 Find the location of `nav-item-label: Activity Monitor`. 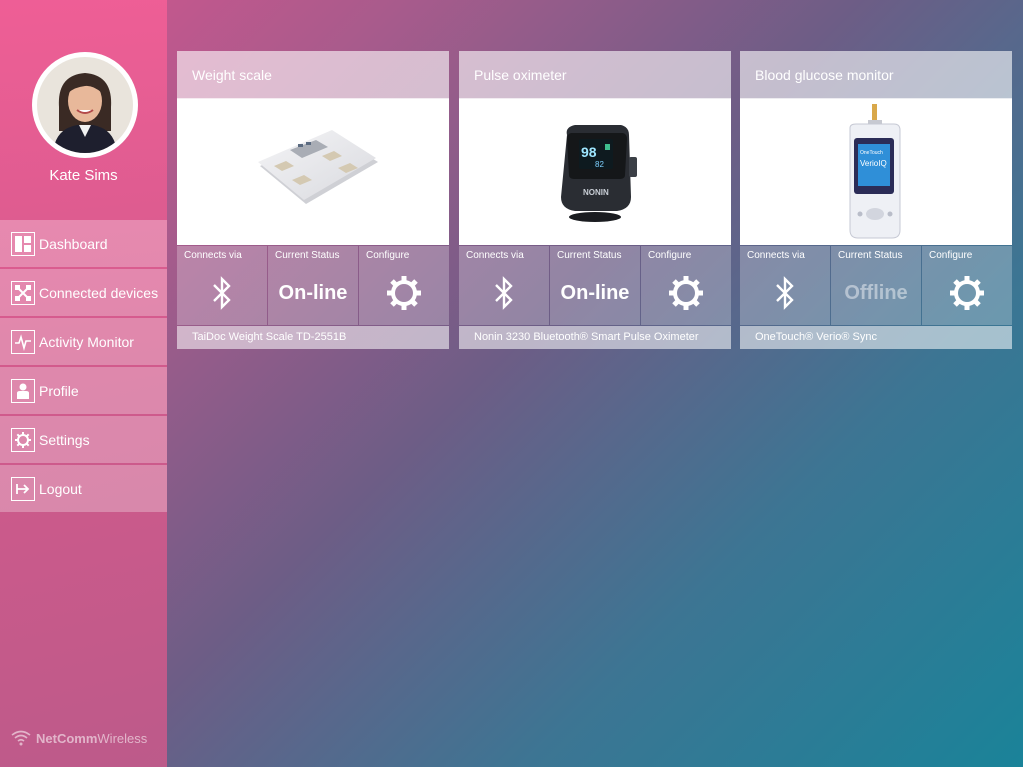

nav-item-label: Activity Monitor is located at coordinates (86, 341).